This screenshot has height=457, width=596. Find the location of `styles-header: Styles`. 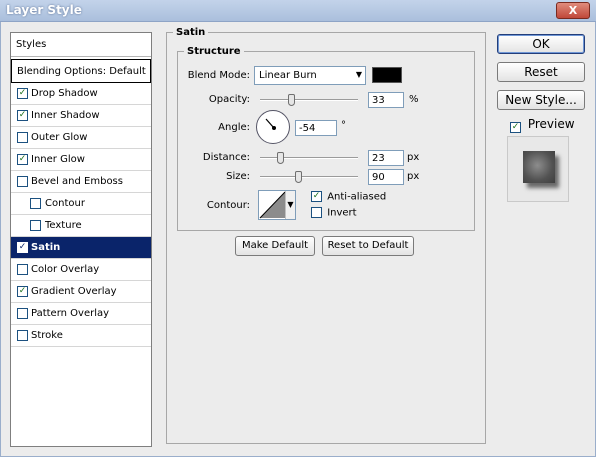

styles-header: Styles is located at coordinates (81, 45).